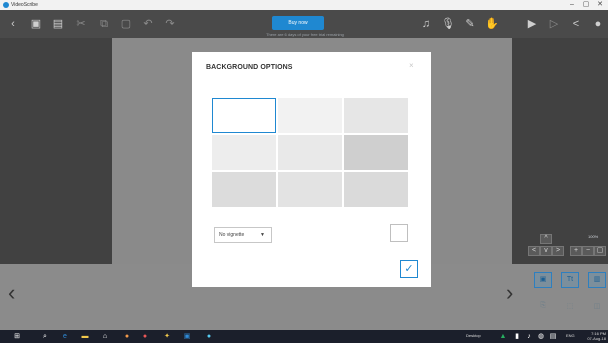  I want to click on app-icon-4: ▣, so click(187, 336).